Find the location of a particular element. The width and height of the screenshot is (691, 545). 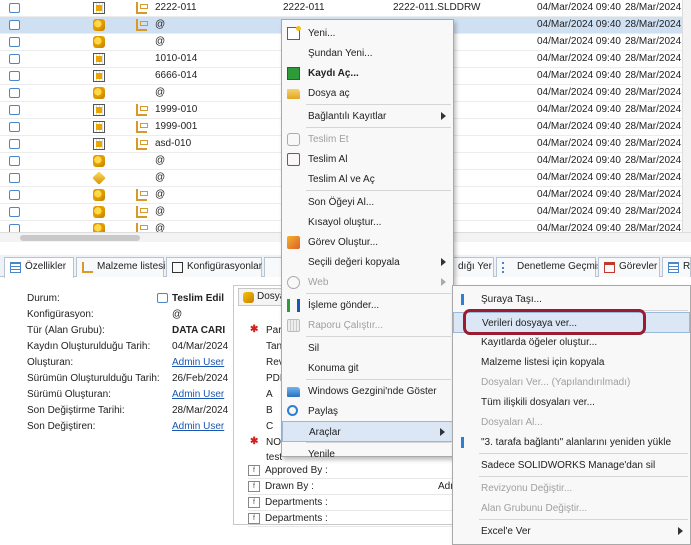

menu-item: Web is located at coordinates (367, 282).